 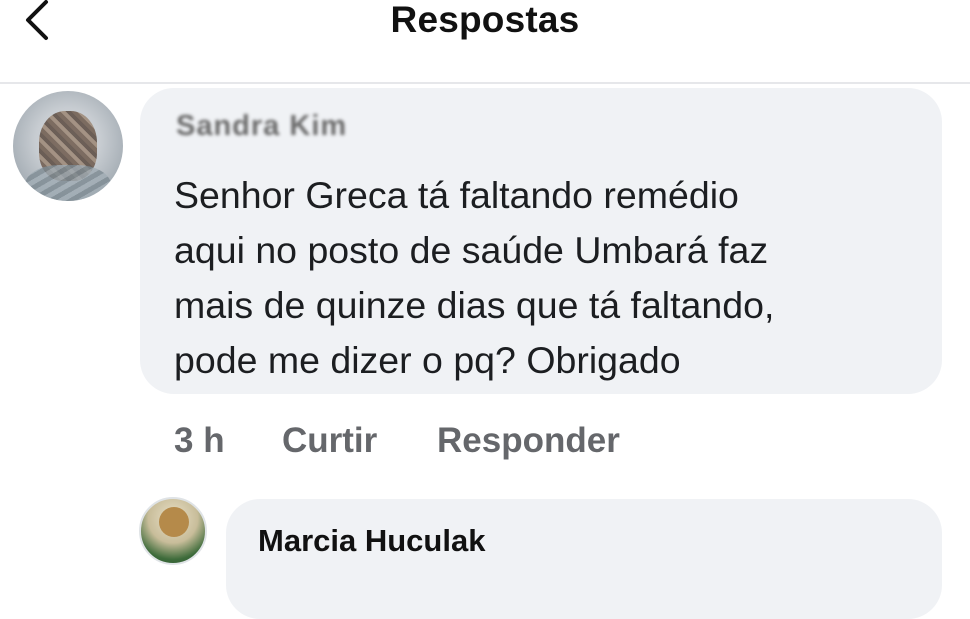 I want to click on like-button: Curtir, so click(x=329, y=441).